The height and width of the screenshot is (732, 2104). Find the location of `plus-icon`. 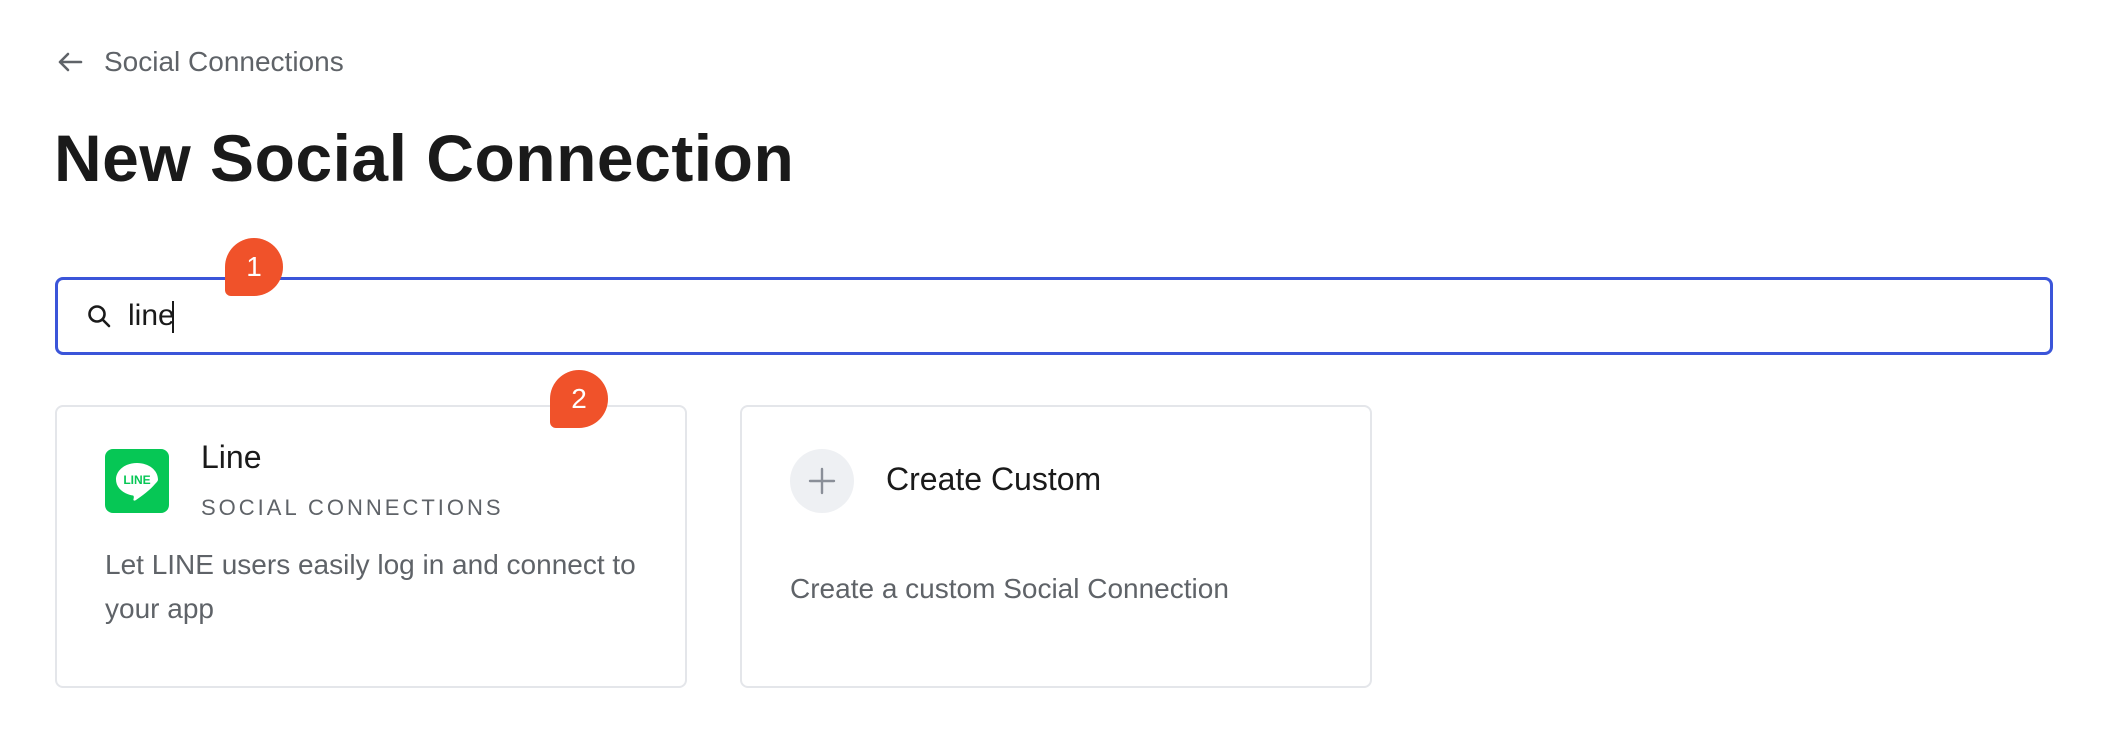

plus-icon is located at coordinates (822, 481).